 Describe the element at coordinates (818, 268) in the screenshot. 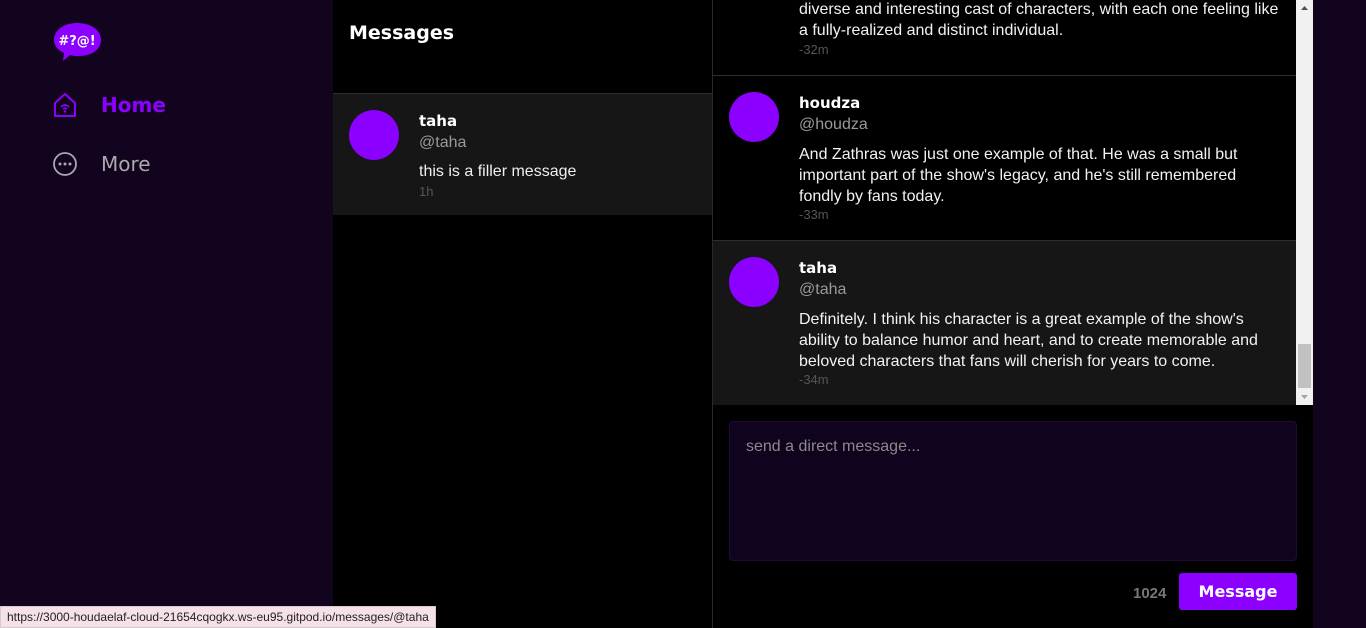

I see `message-author-name: taha` at that location.